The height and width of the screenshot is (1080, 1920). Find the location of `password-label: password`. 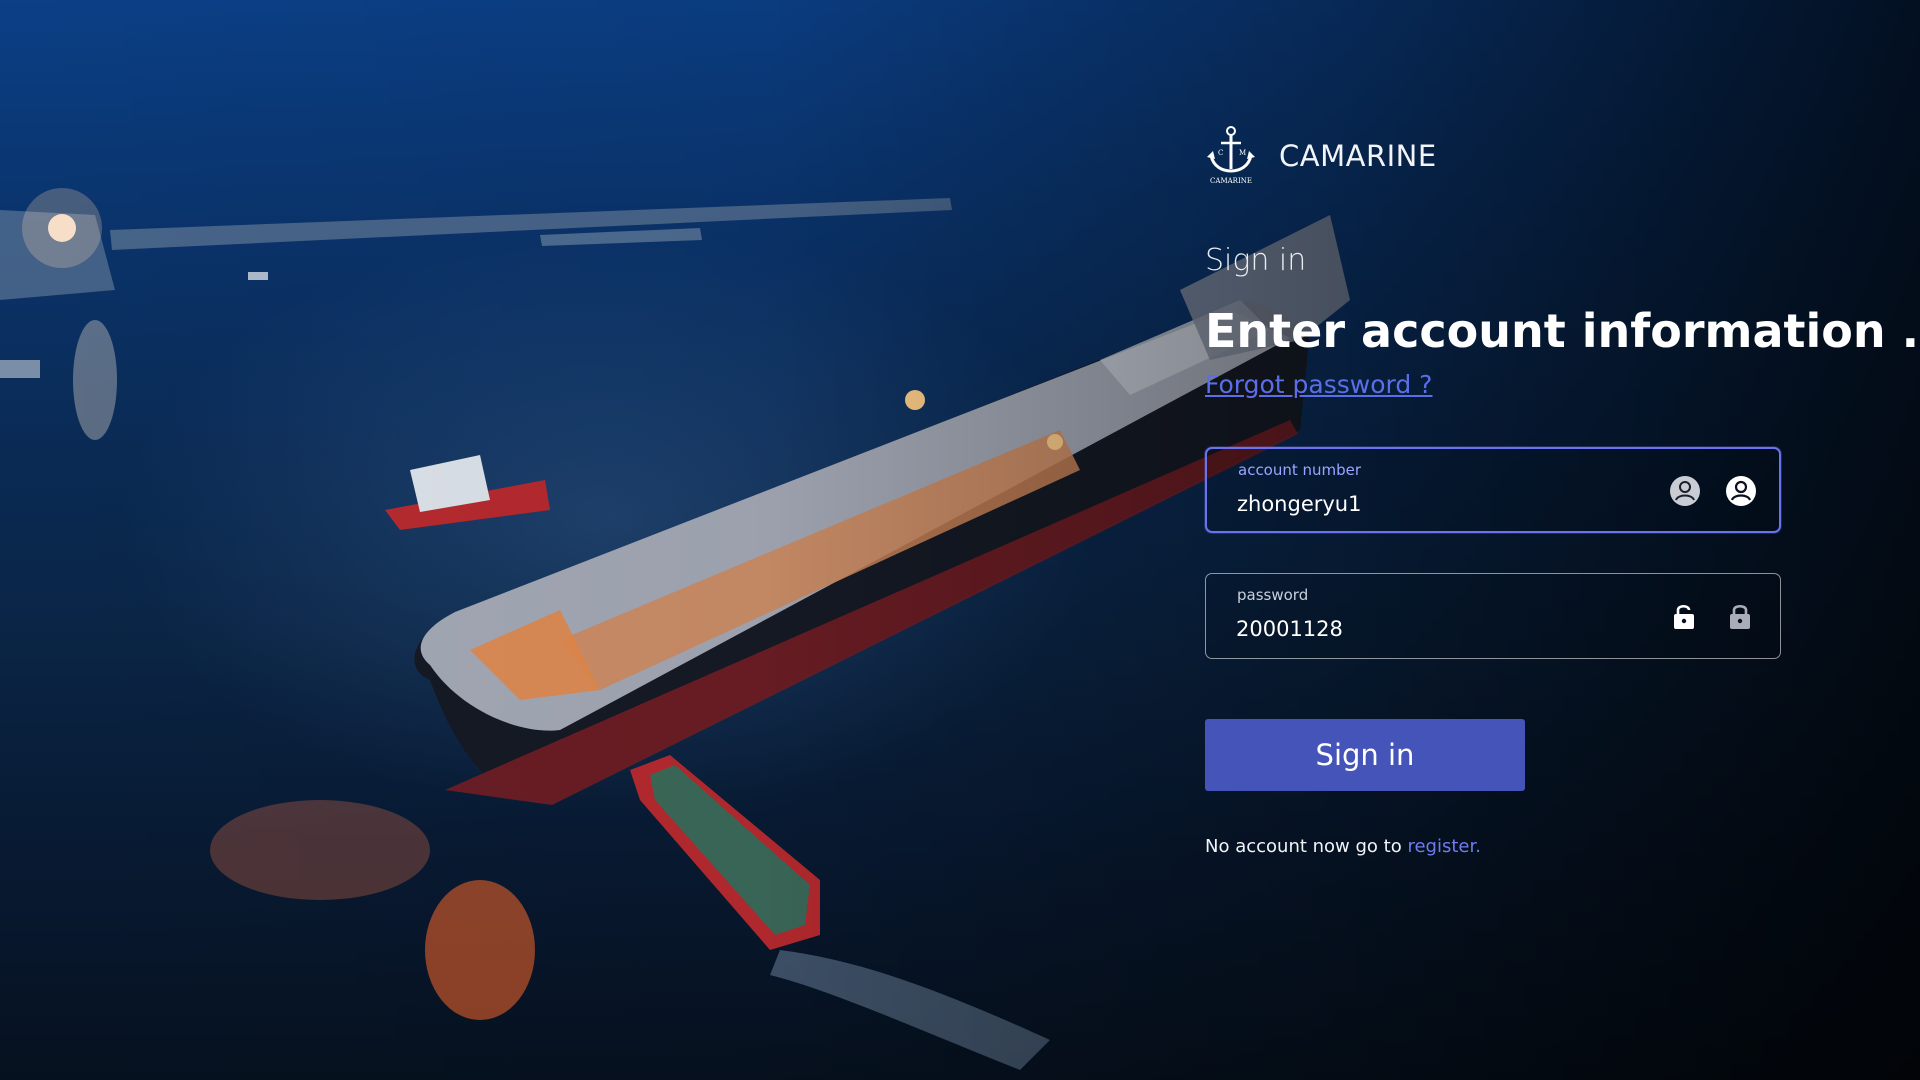

password-label: password is located at coordinates (1273, 595).